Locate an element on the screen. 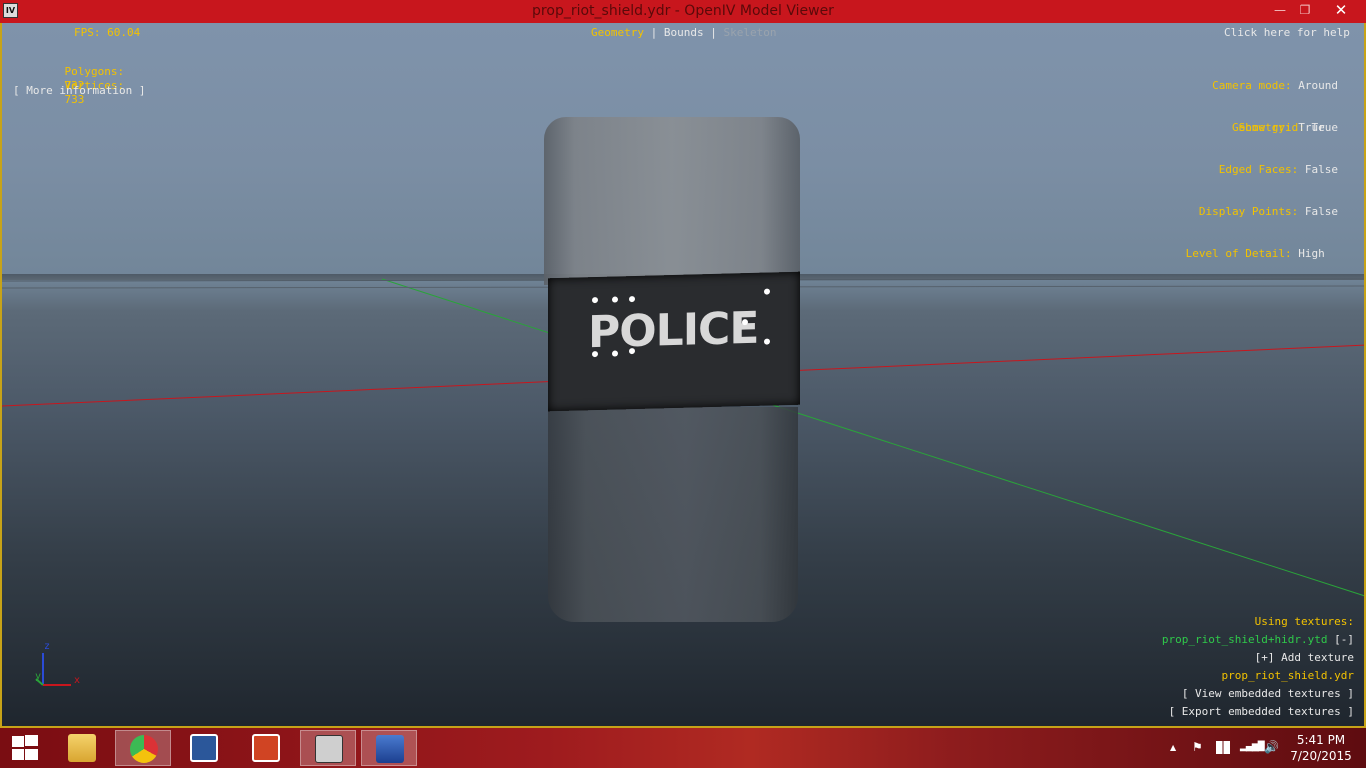  collapse-textures-button: [-] is located at coordinates (1344, 639).